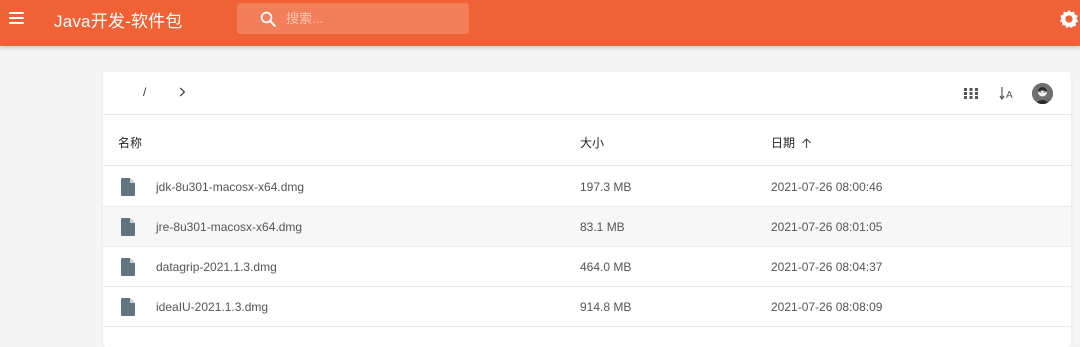 The width and height of the screenshot is (1080, 347). I want to click on app-title: Java开发-软件包, so click(118, 21).